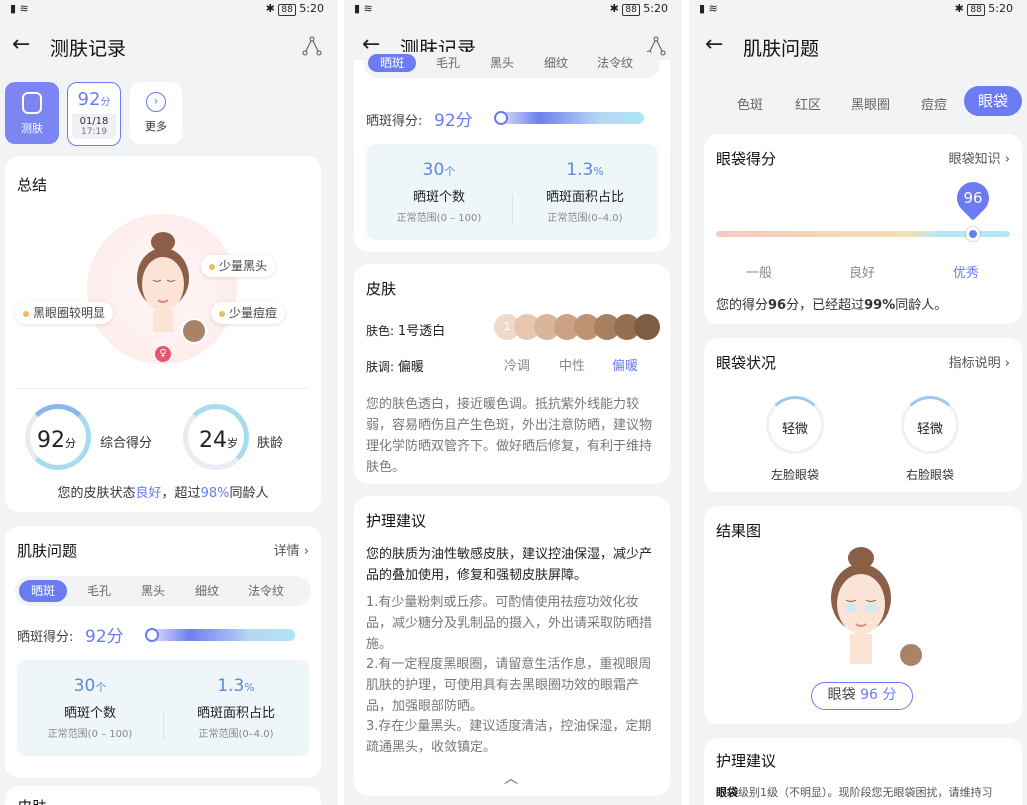 The width and height of the screenshot is (1027, 805). What do you see at coordinates (1000, 8) in the screenshot?
I see `status-time: 5:20` at bounding box center [1000, 8].